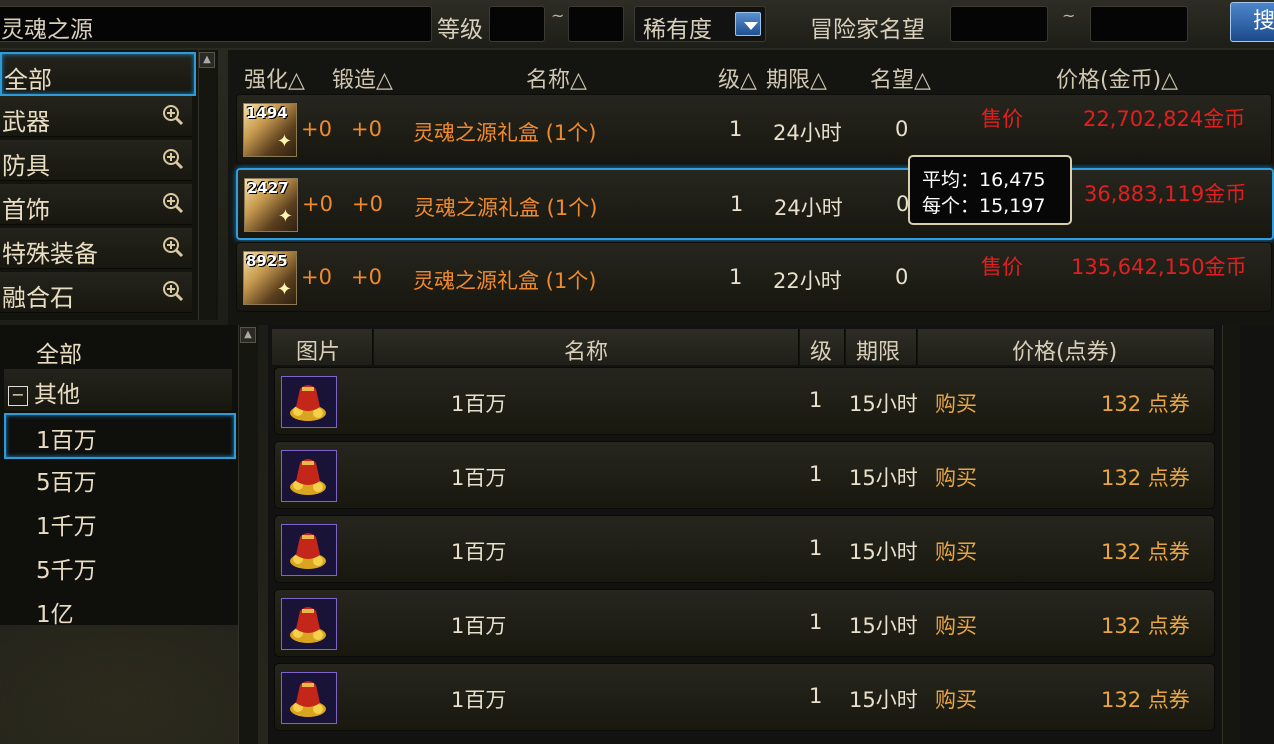  What do you see at coordinates (1252, 22) in the screenshot?
I see `search-button: 搜` at bounding box center [1252, 22].